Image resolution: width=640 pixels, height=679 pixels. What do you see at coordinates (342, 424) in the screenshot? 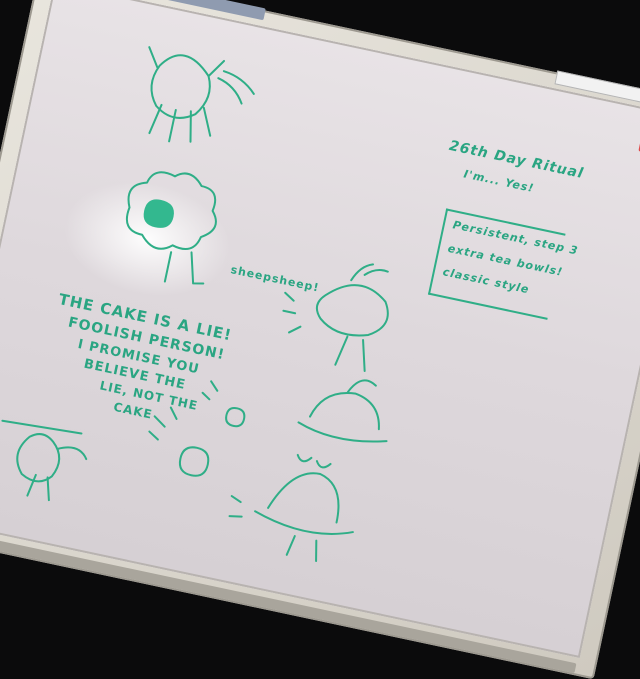
I see `teapot-doodle` at bounding box center [342, 424].